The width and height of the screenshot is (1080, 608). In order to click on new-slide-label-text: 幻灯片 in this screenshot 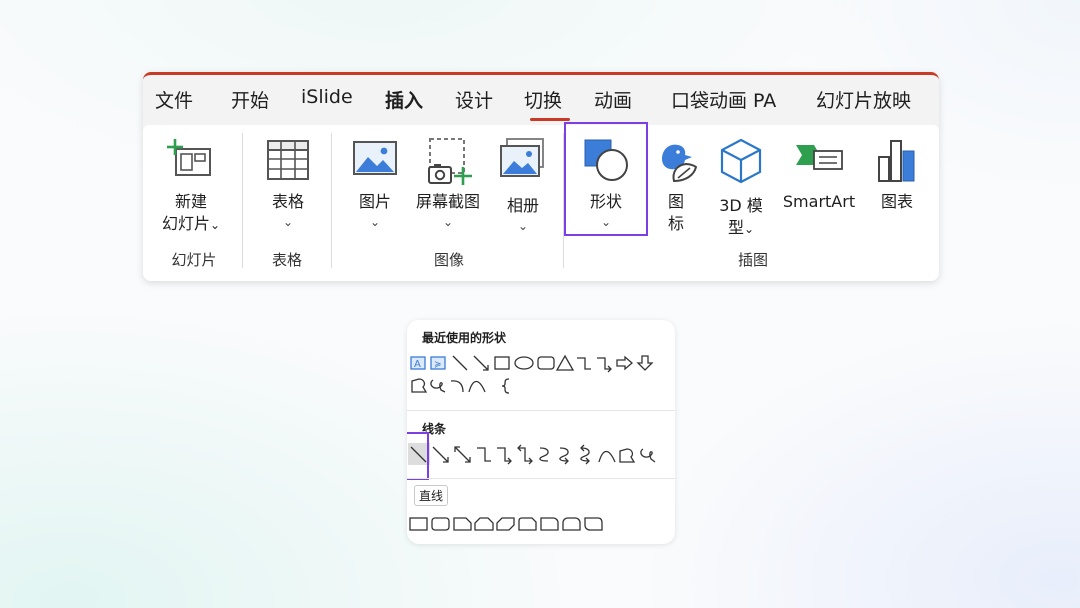, I will do `click(185, 223)`.